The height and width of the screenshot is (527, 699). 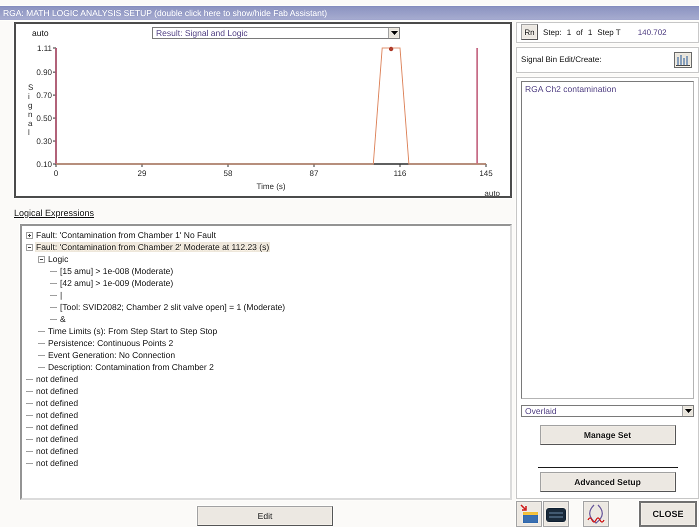 What do you see at coordinates (110, 343) in the screenshot?
I see `tree-item: Persistence: Continuous Points 2` at bounding box center [110, 343].